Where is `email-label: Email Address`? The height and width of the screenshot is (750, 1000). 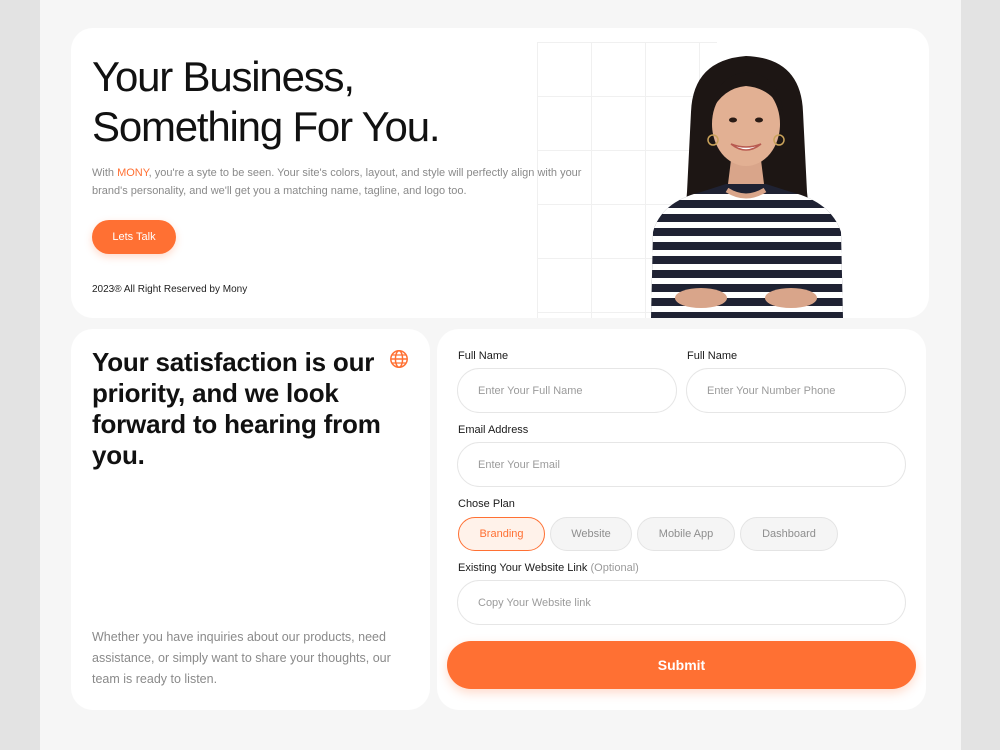
email-label: Email Address is located at coordinates (493, 430).